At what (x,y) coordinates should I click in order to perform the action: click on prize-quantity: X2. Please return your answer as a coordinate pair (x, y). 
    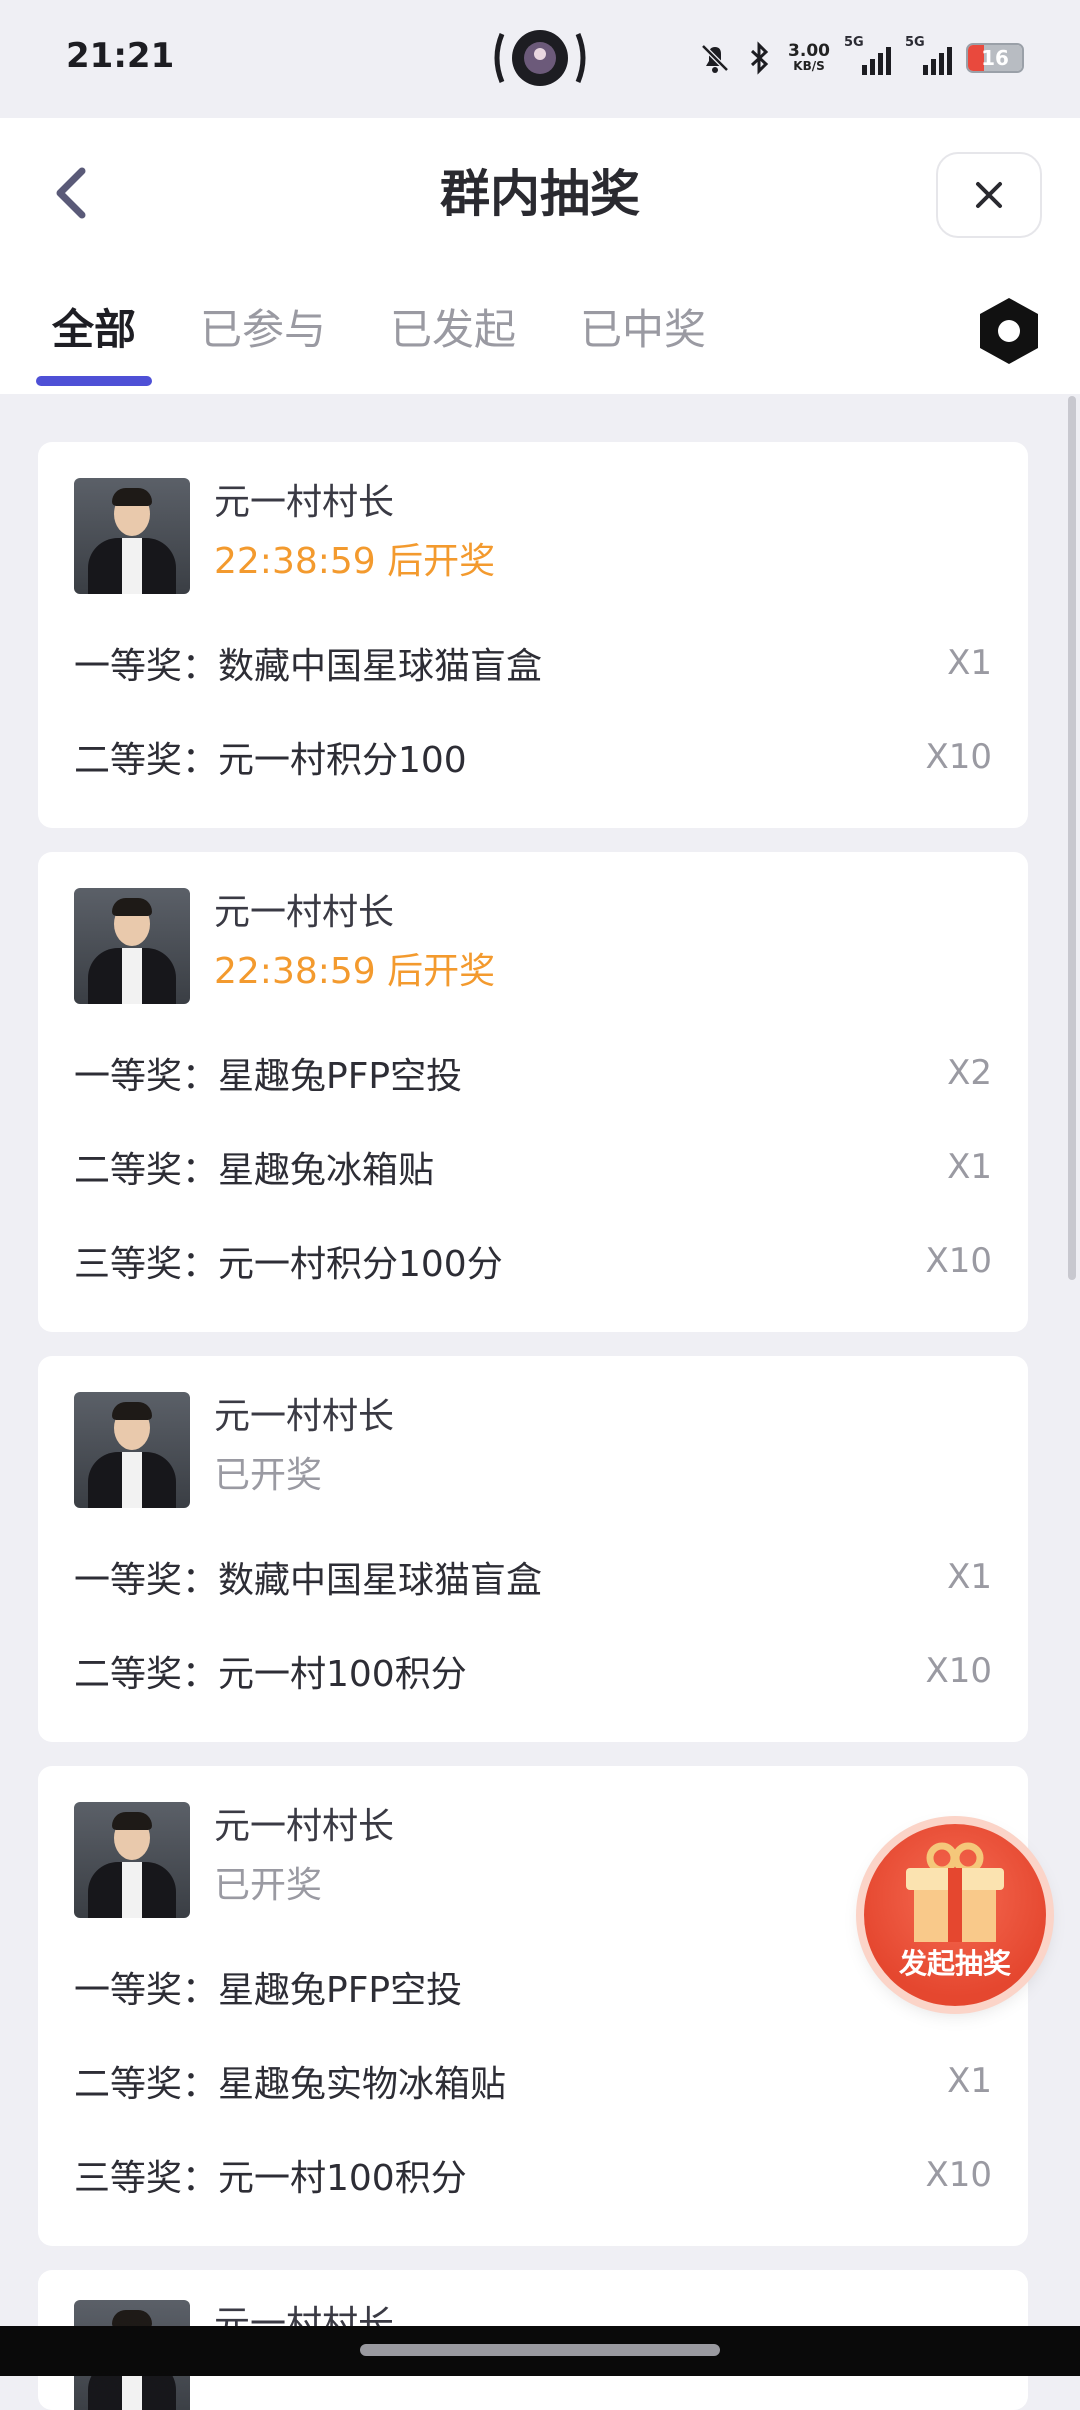
    Looking at the image, I should click on (969, 1073).